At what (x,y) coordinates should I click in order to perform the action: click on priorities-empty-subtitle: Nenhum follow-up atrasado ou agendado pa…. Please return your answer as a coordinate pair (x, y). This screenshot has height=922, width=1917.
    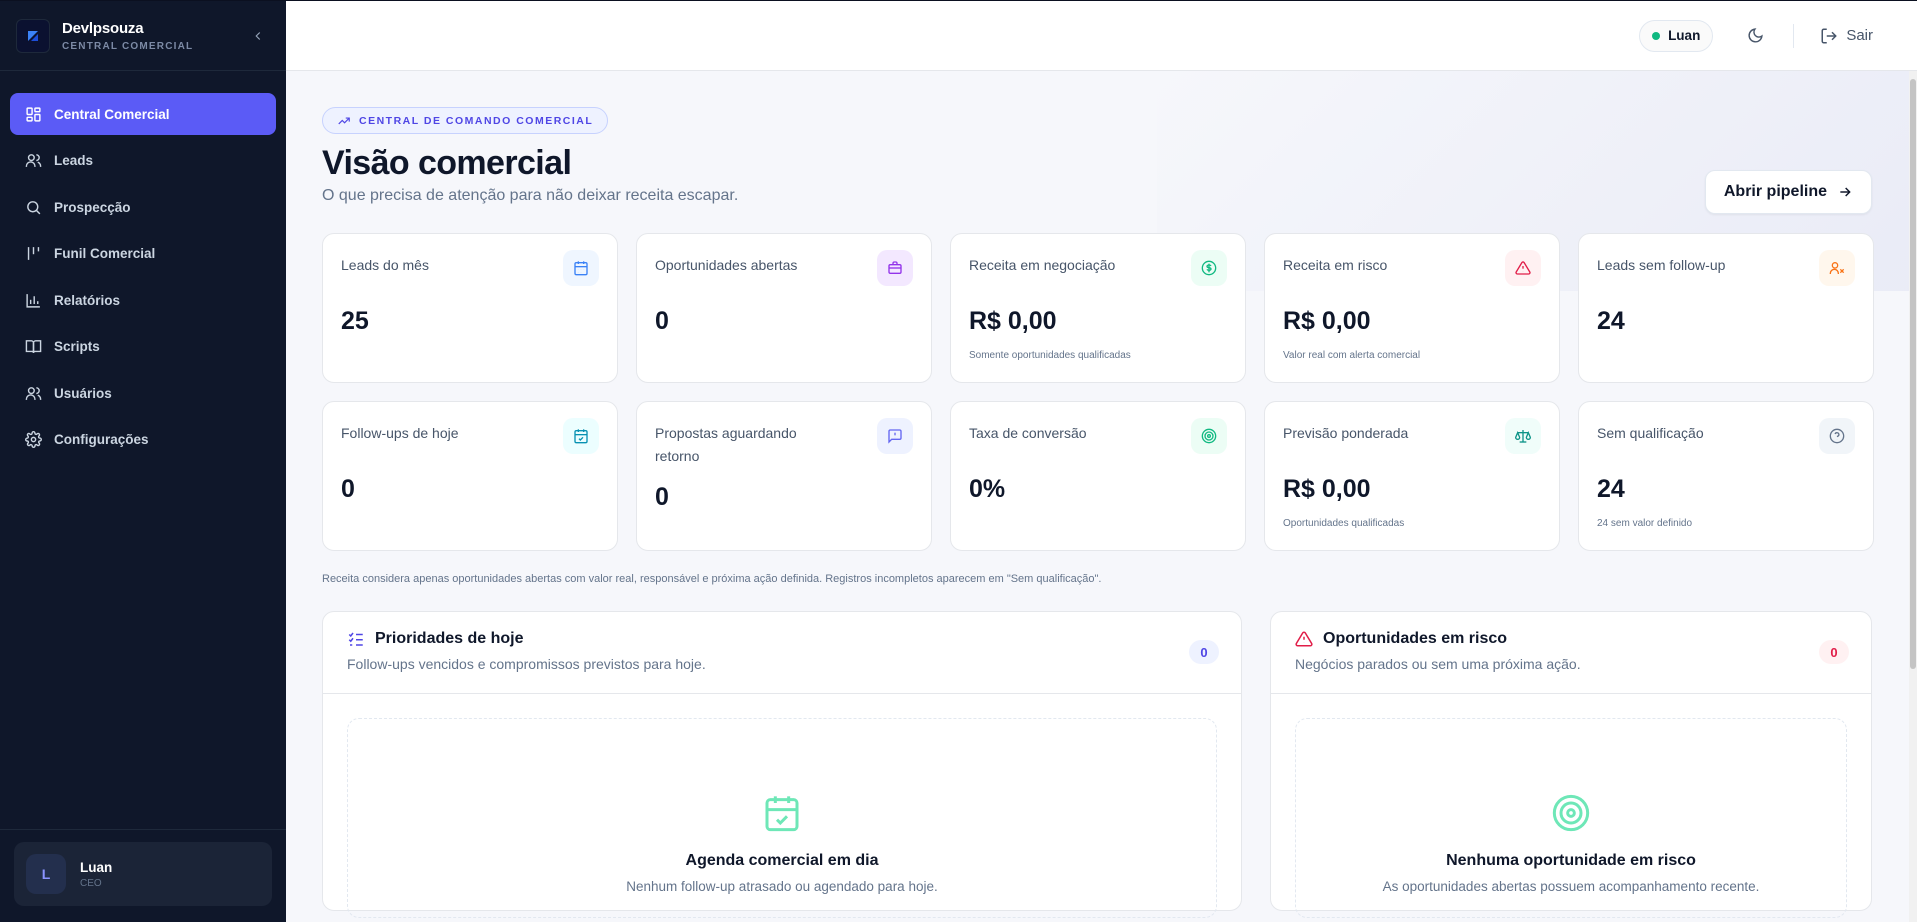
    Looking at the image, I should click on (782, 886).